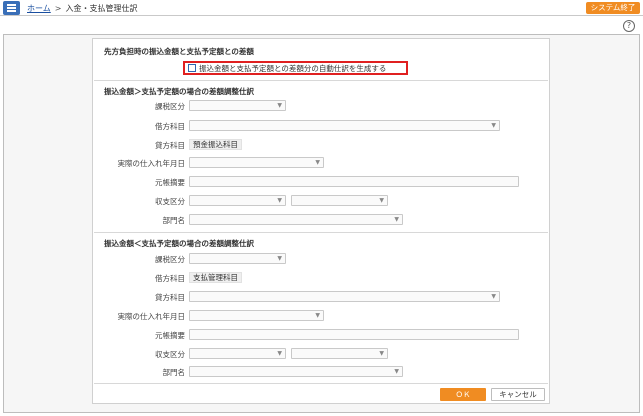 This screenshot has height=416, width=643. What do you see at coordinates (11, 8) in the screenshot?
I see `hamburger-menu-icon` at bounding box center [11, 8].